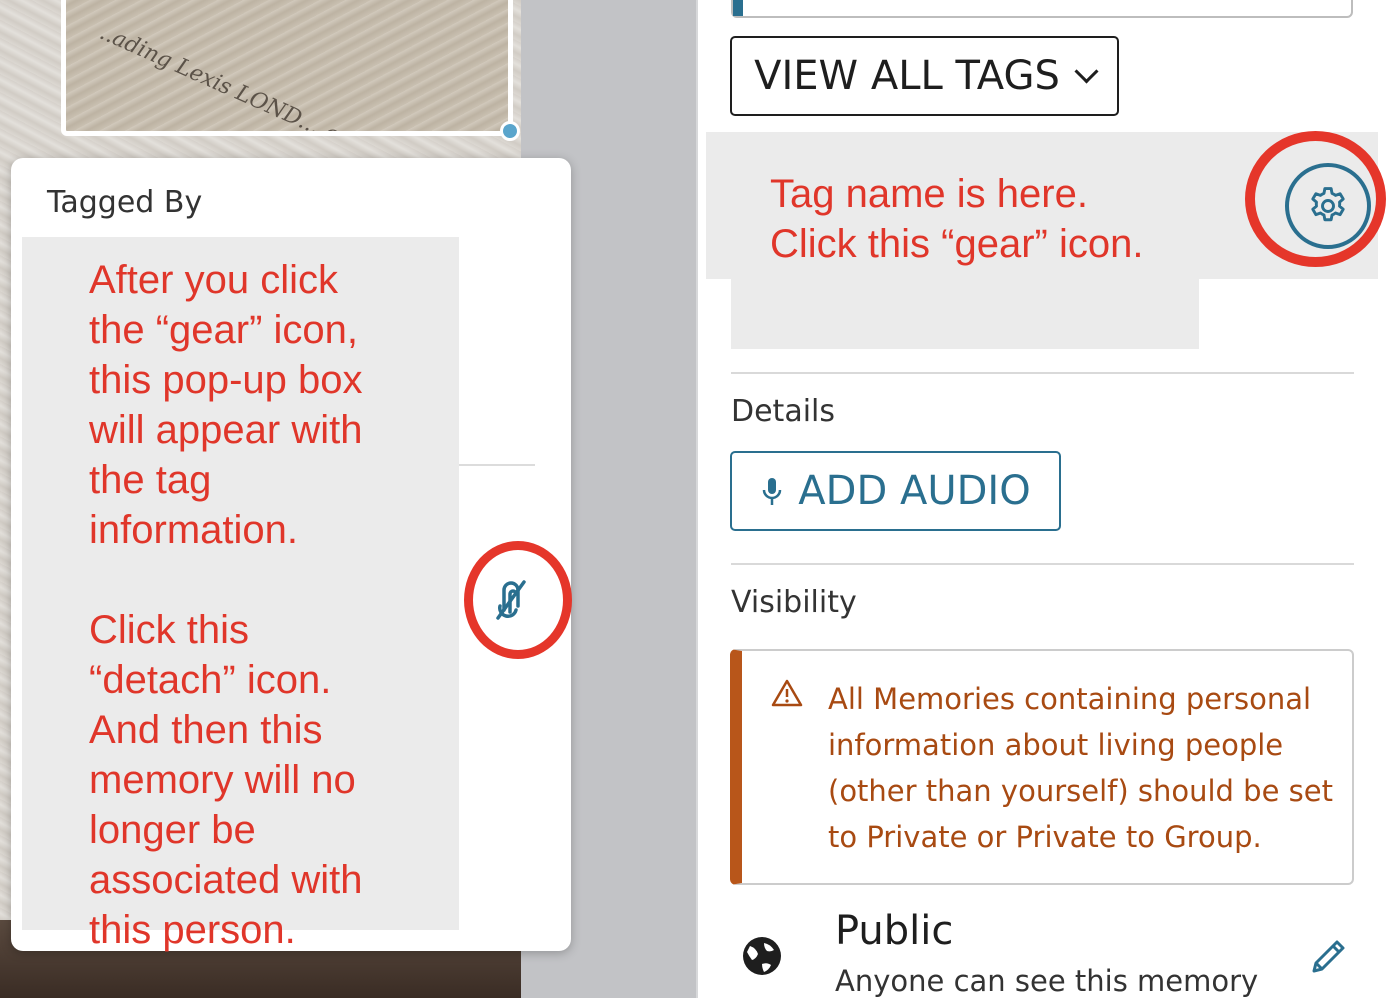 This screenshot has width=1386, height=998. I want to click on highlight-ring-detach, so click(518, 600).